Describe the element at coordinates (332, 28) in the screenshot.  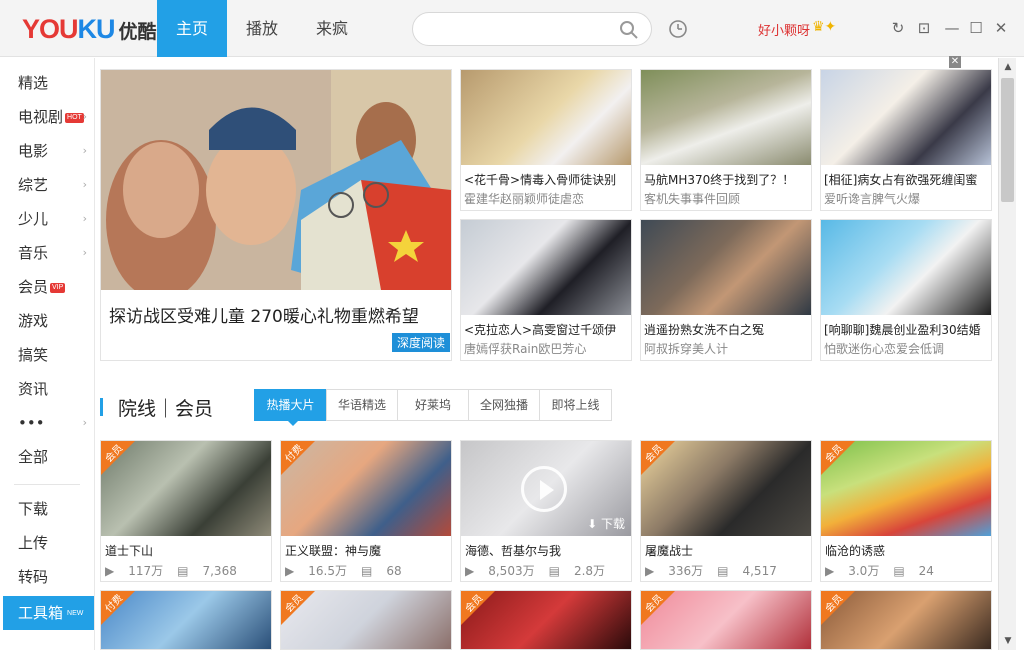
I see `tab-laifeng: 来疯` at that location.